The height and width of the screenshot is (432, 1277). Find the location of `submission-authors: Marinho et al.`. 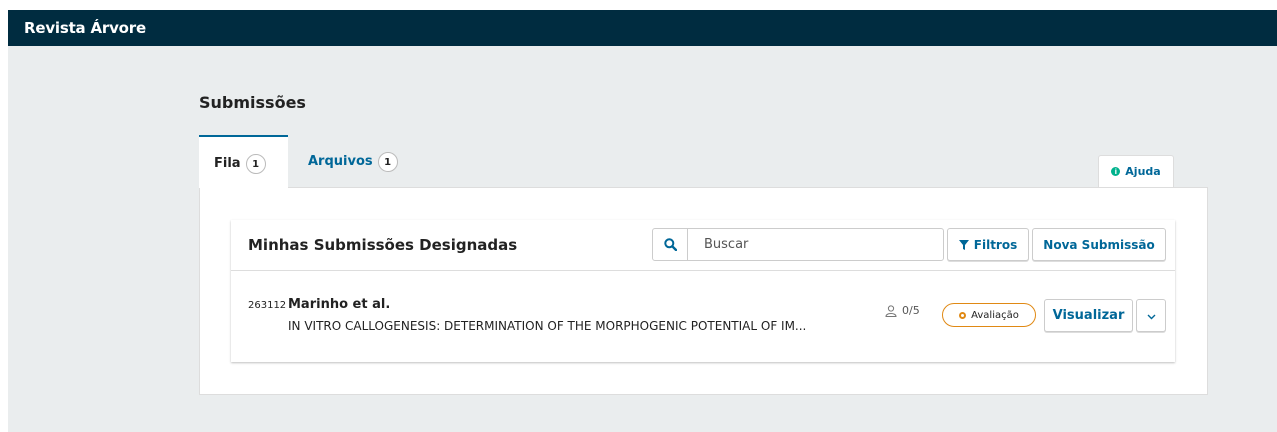

submission-authors: Marinho et al. is located at coordinates (339, 304).